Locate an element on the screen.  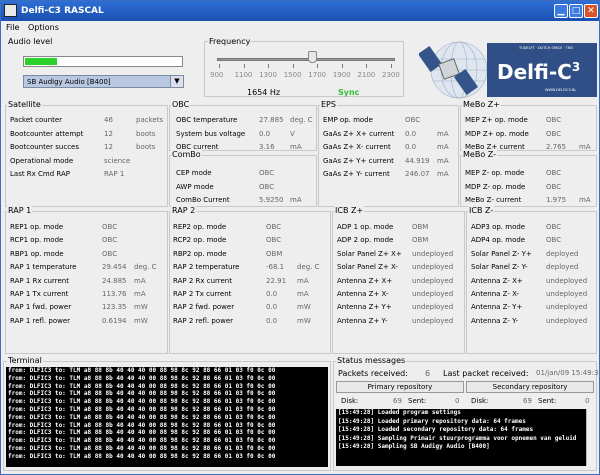
field-label: Solar Panel Z+ X+ is located at coordinates (369, 253).